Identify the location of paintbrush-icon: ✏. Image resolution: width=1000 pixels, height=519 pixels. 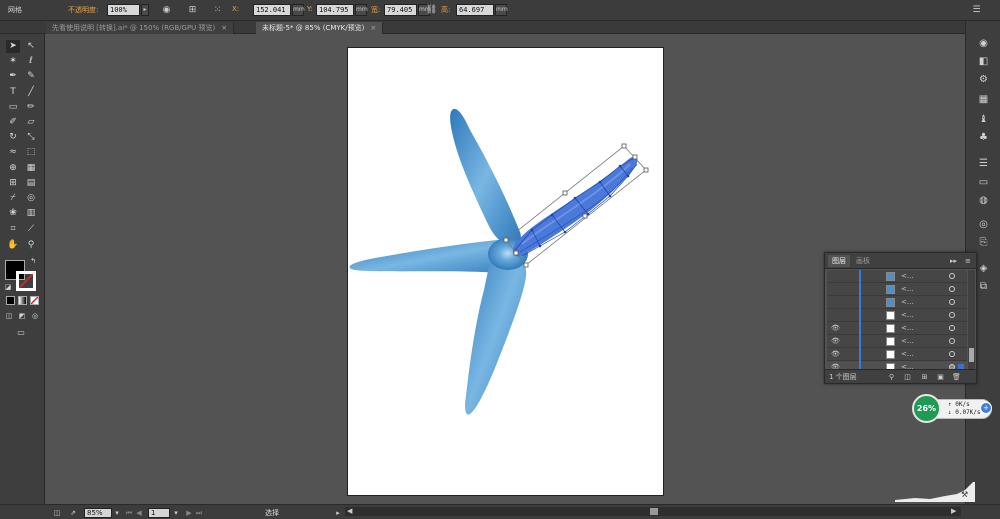
(31, 107).